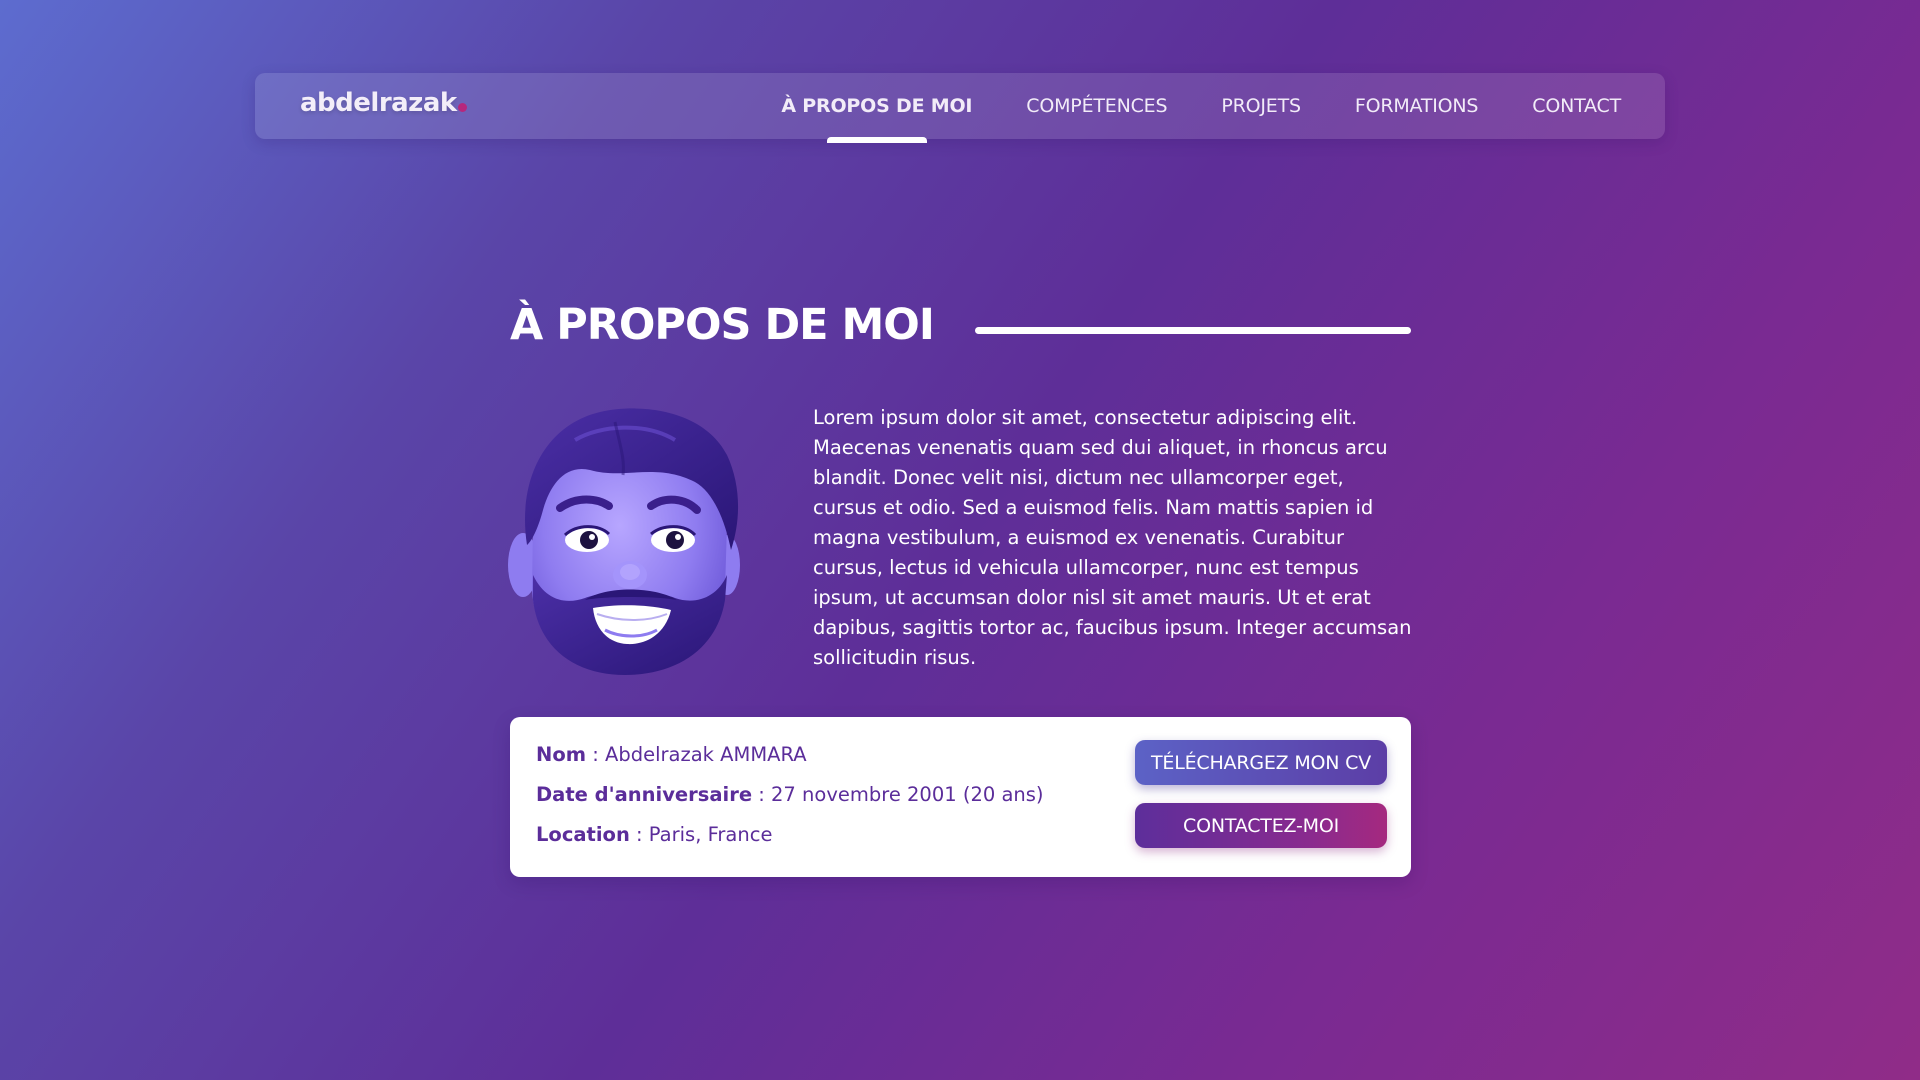 Image resolution: width=1920 pixels, height=1080 pixels. What do you see at coordinates (624, 541) in the screenshot?
I see `memoji-avatar-icon` at bounding box center [624, 541].